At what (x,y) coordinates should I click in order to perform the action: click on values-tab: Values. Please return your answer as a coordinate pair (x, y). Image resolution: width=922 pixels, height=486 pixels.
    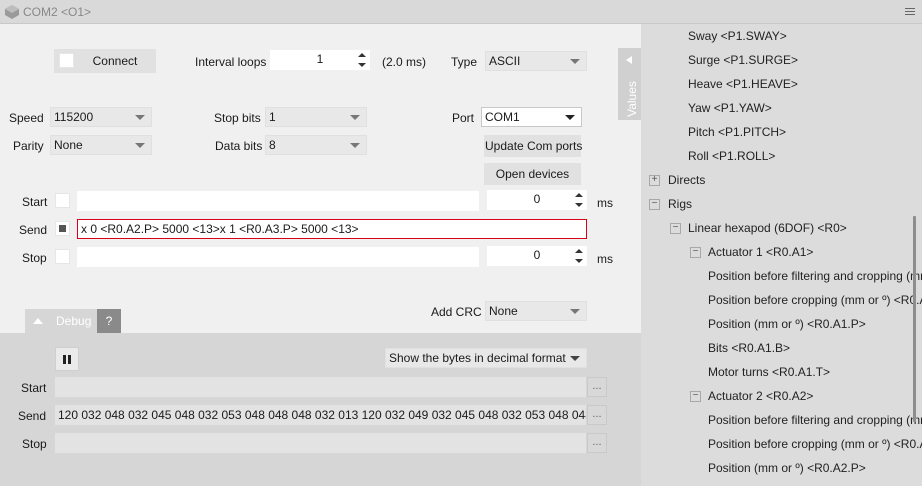
    Looking at the image, I should click on (629, 84).